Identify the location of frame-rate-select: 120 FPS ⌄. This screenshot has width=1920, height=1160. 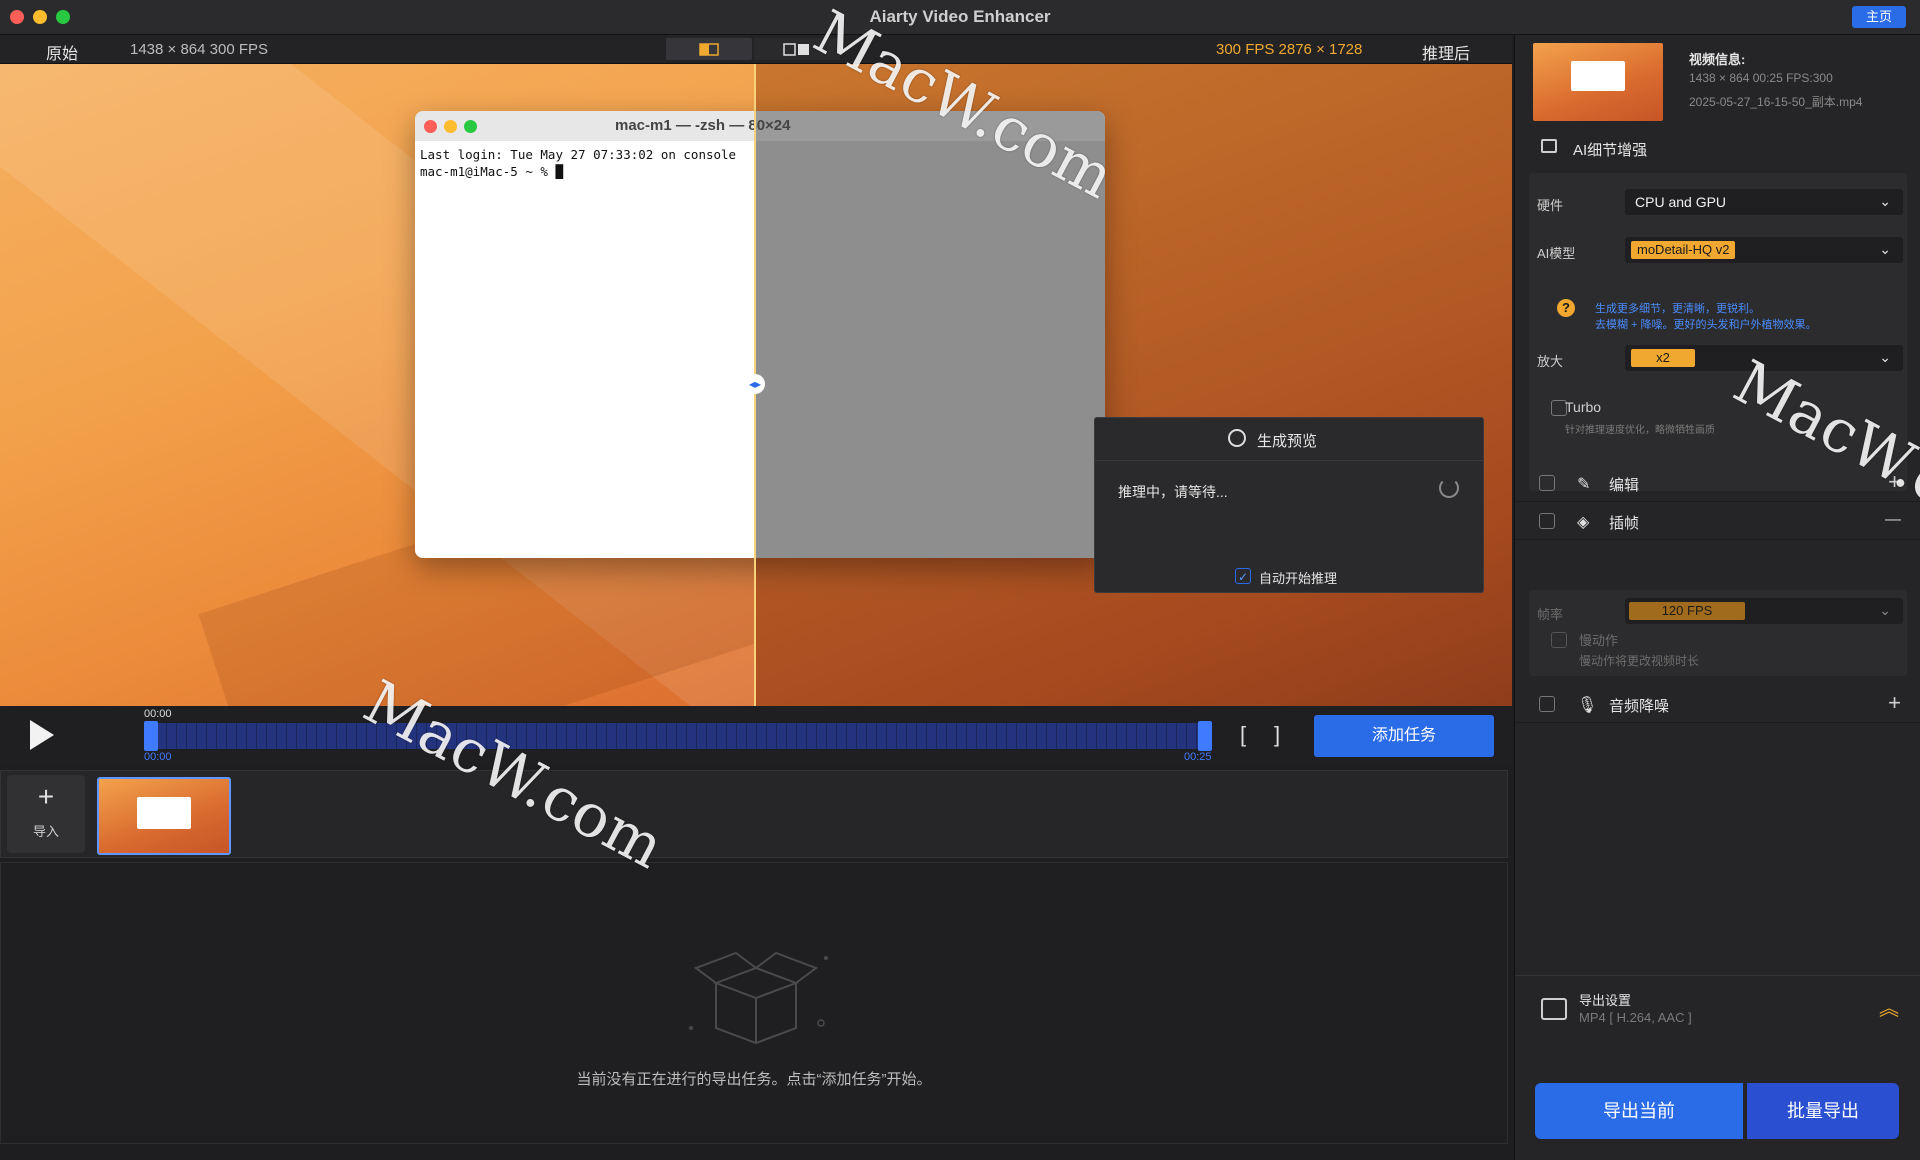
(1764, 611).